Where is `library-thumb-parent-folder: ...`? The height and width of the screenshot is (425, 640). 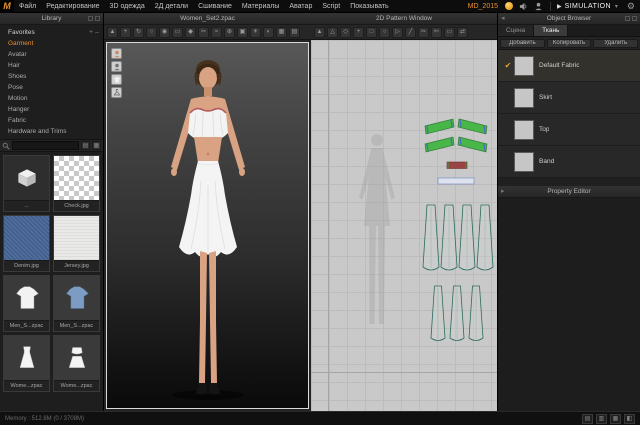
library-thumb-parent-folder: ... is located at coordinates (26, 183).